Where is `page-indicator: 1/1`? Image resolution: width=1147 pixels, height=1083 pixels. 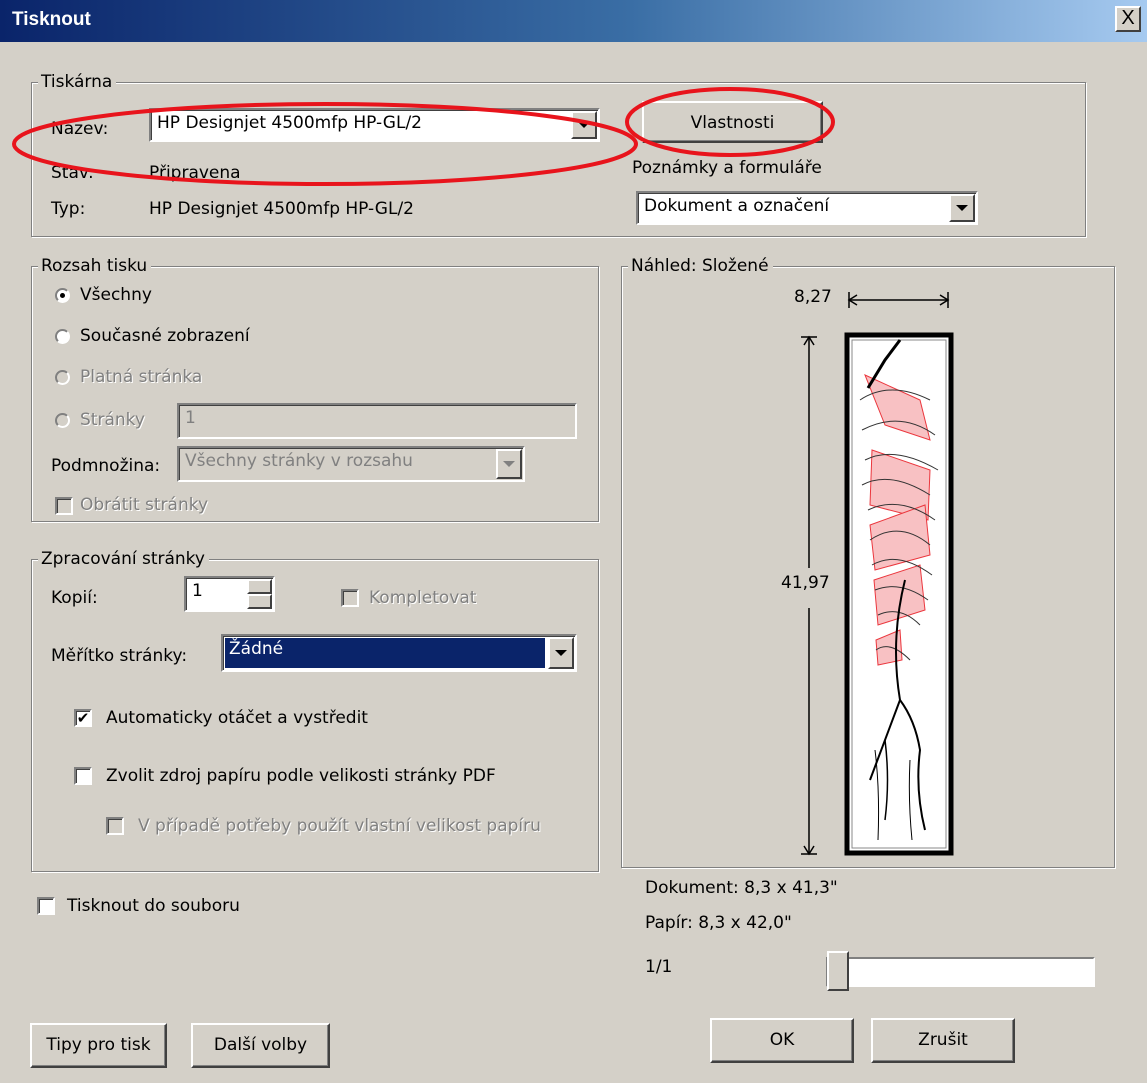
page-indicator: 1/1 is located at coordinates (659, 967).